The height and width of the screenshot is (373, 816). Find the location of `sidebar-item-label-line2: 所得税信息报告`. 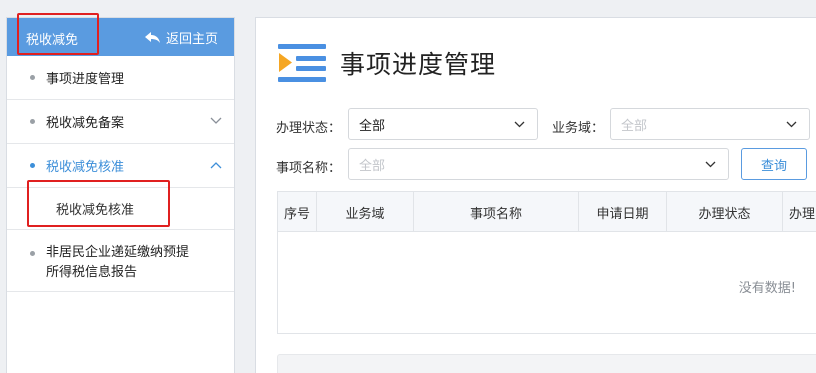

sidebar-item-label-line2: 所得税信息报告 is located at coordinates (92, 272).